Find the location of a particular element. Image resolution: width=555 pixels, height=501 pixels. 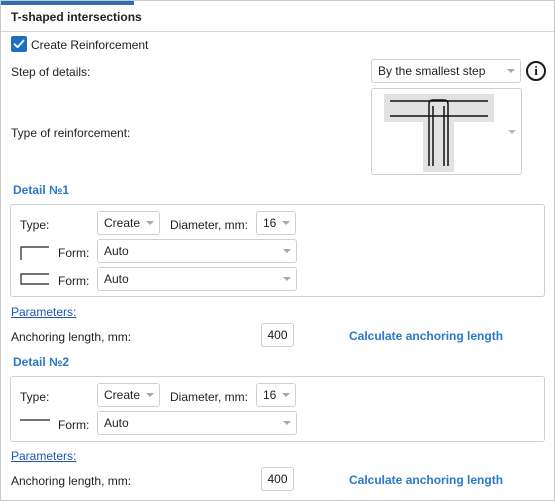

detail-1-parameters-link: Parameters: is located at coordinates (43, 312).